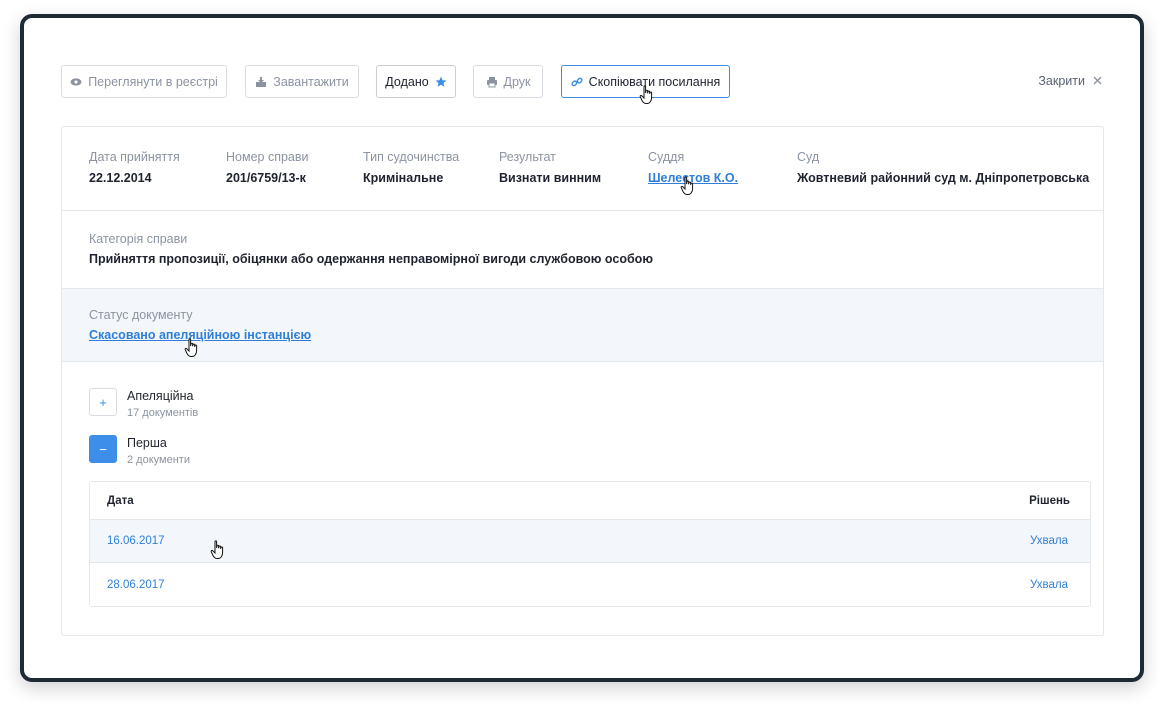  Describe the element at coordinates (403, 178) in the screenshot. I see `meta-value: Кримінальне` at that location.